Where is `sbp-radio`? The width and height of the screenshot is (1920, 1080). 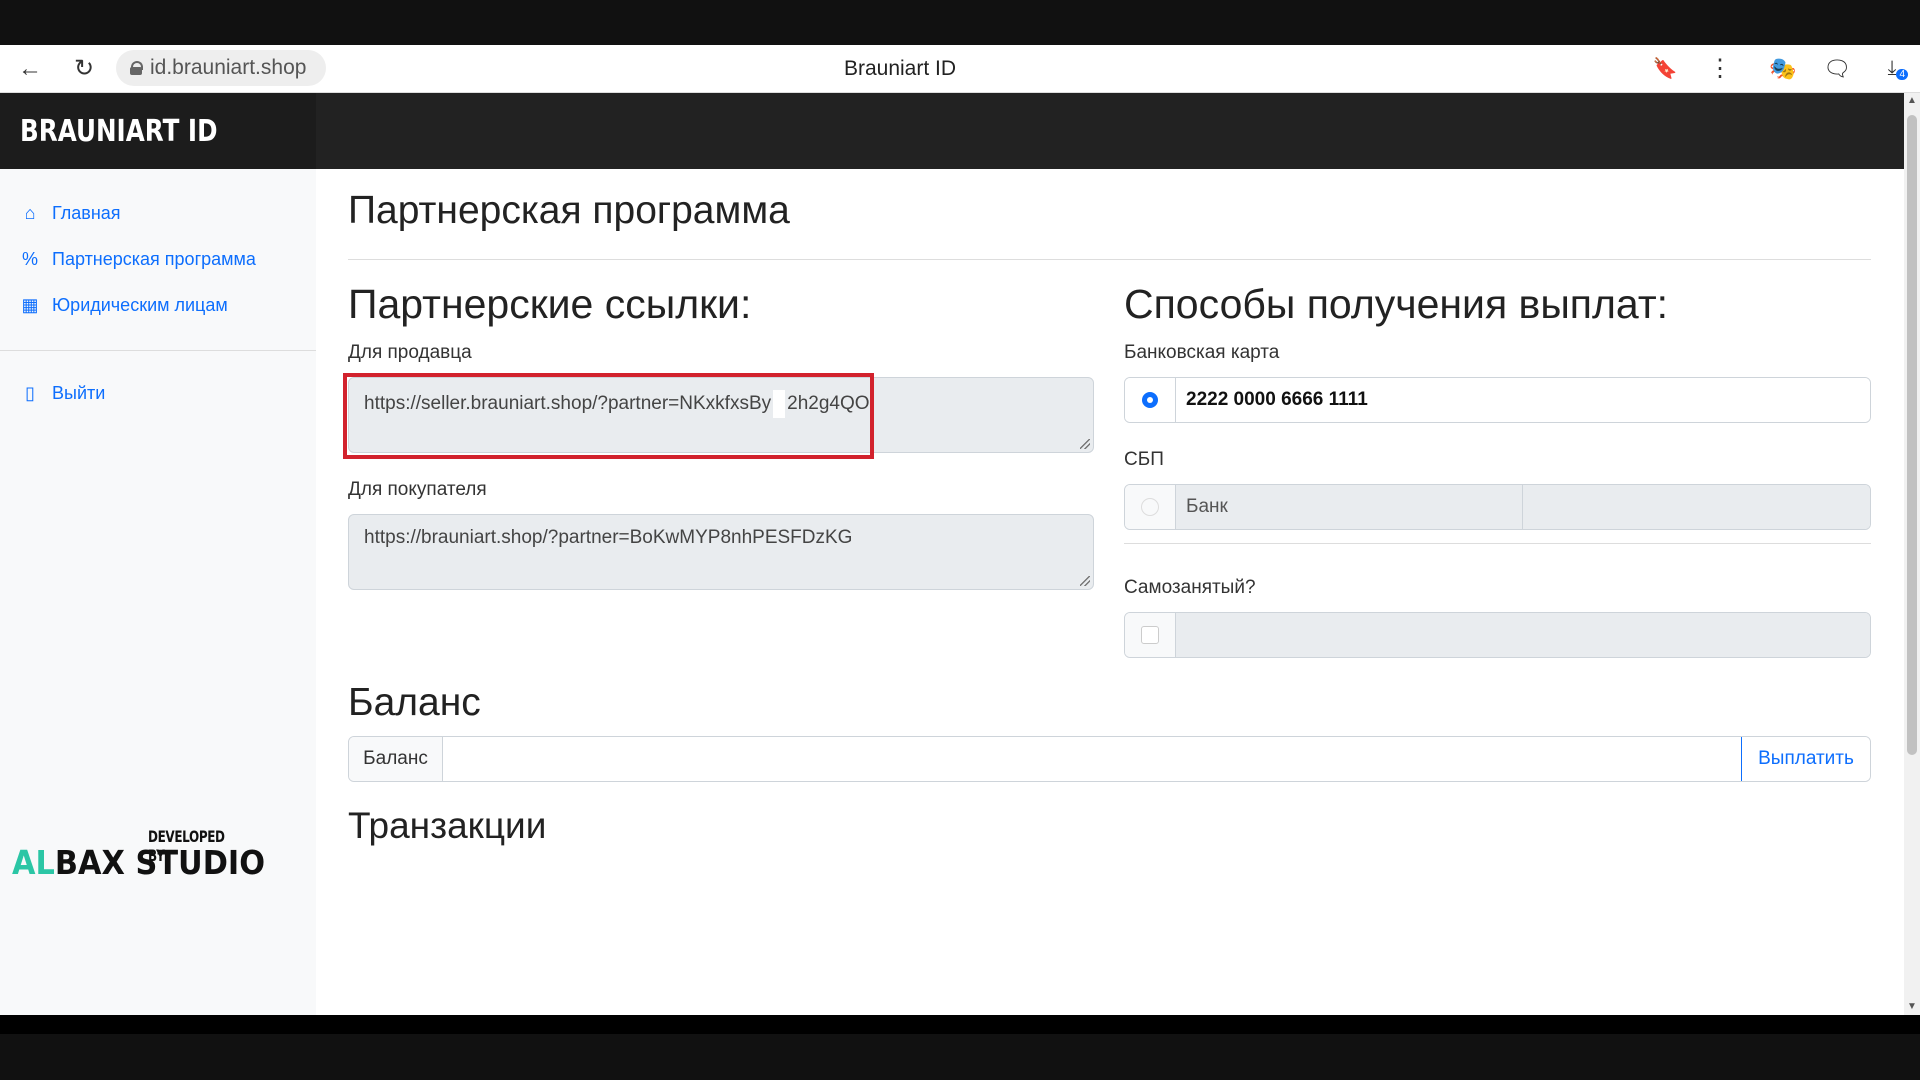 sbp-radio is located at coordinates (1150, 507).